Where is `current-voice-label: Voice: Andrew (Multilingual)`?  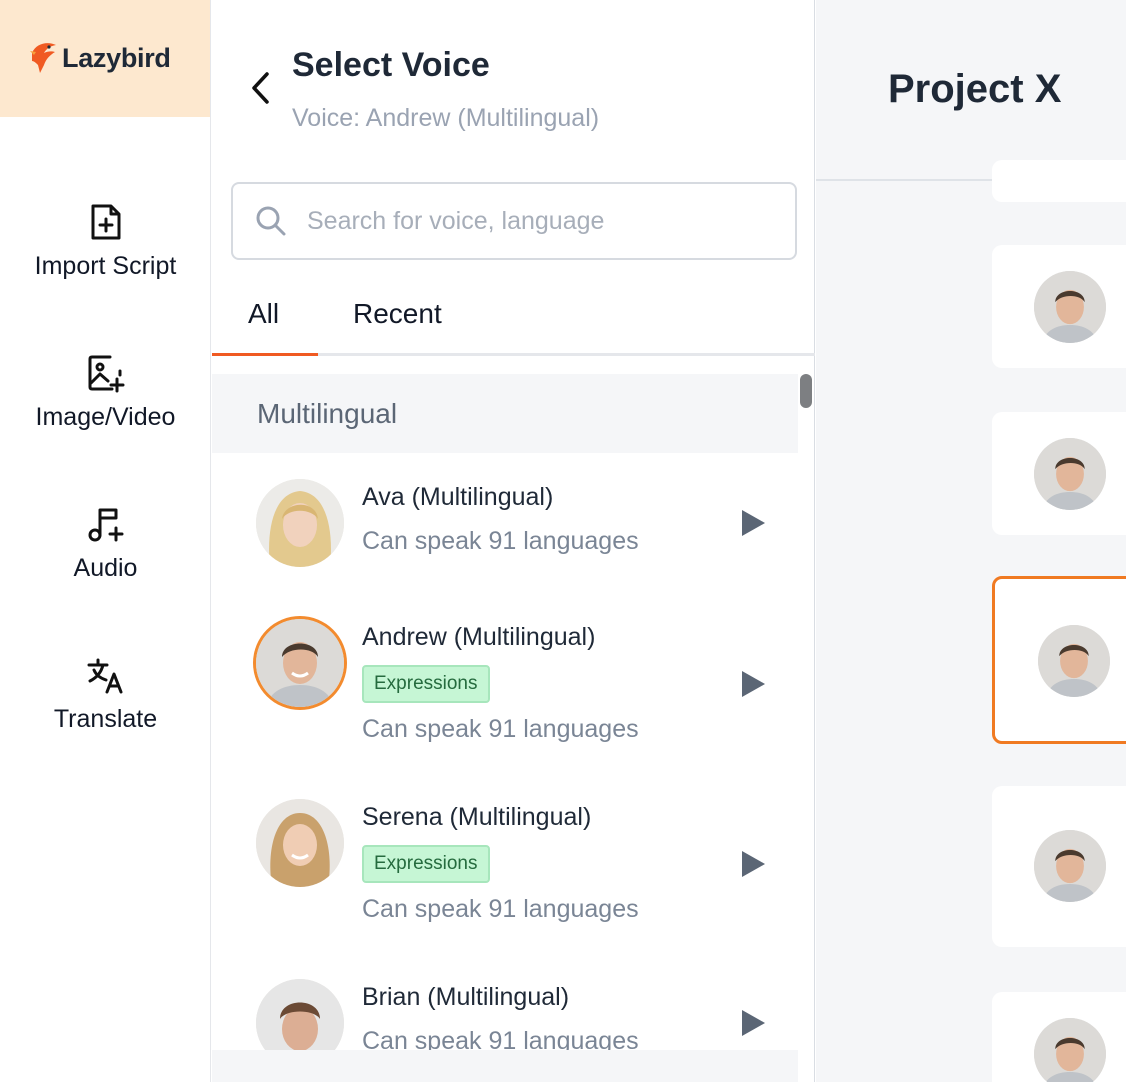
current-voice-label: Voice: Andrew (Multilingual) is located at coordinates (446, 118).